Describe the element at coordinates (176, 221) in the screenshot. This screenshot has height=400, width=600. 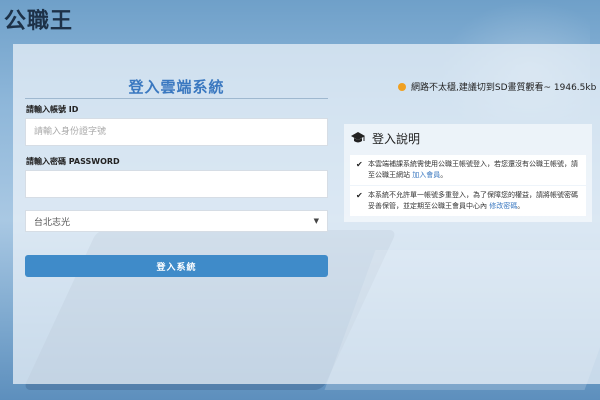
I see `location-select: 台北志光 ▼` at that location.